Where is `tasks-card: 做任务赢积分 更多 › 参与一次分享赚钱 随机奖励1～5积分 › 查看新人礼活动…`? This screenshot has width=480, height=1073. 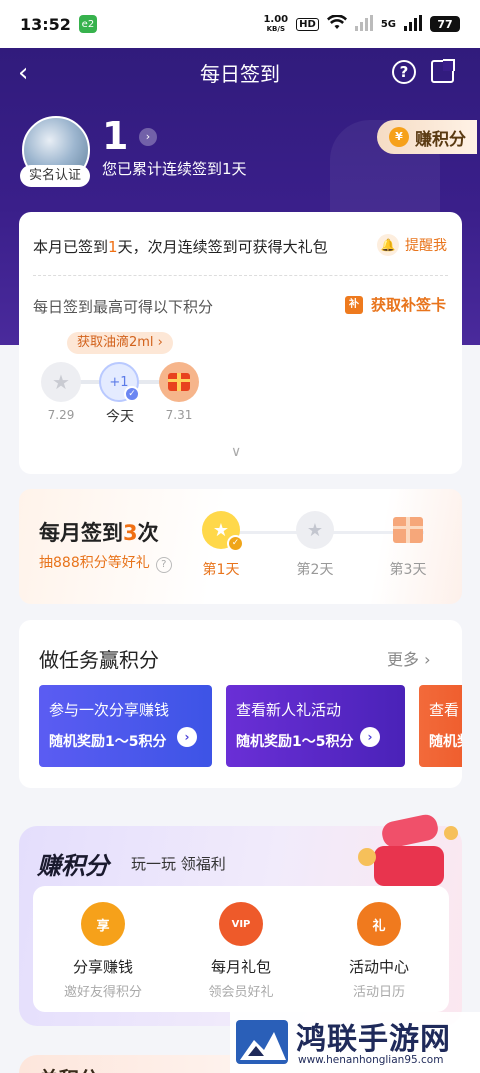
tasks-card: 做任务赢积分 更多 › 参与一次分享赚钱 随机奖励1～5积分 › 查看新人礼活动… is located at coordinates (240, 704).